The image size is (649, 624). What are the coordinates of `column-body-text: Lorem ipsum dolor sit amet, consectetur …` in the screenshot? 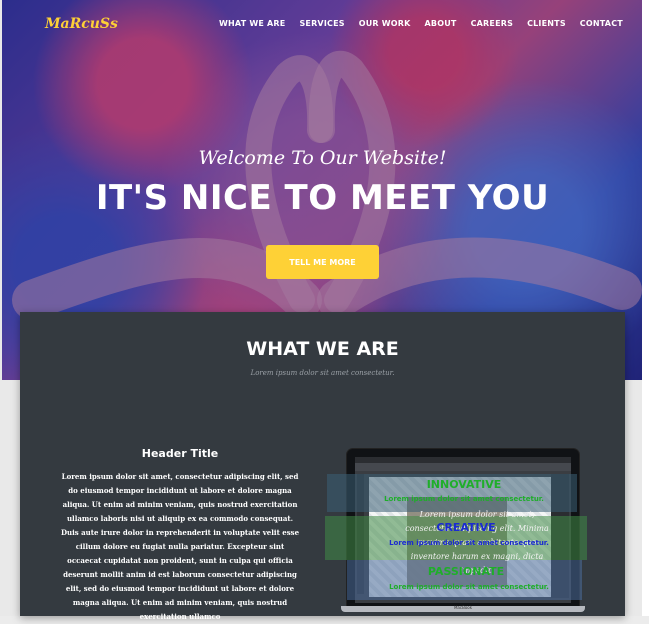 It's located at (180, 546).